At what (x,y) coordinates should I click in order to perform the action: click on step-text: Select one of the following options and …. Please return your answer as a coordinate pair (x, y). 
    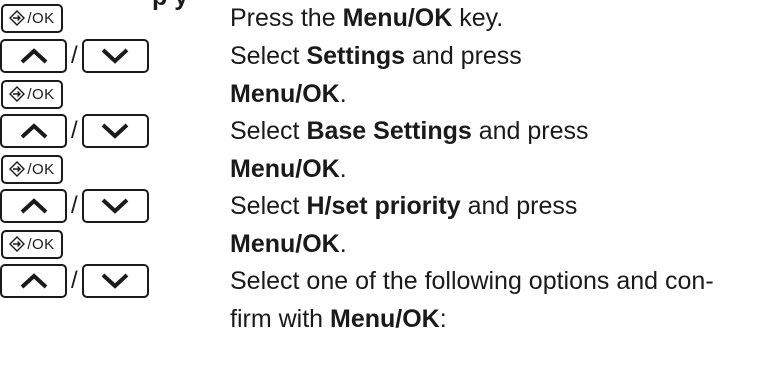
    Looking at the image, I should click on (472, 281).